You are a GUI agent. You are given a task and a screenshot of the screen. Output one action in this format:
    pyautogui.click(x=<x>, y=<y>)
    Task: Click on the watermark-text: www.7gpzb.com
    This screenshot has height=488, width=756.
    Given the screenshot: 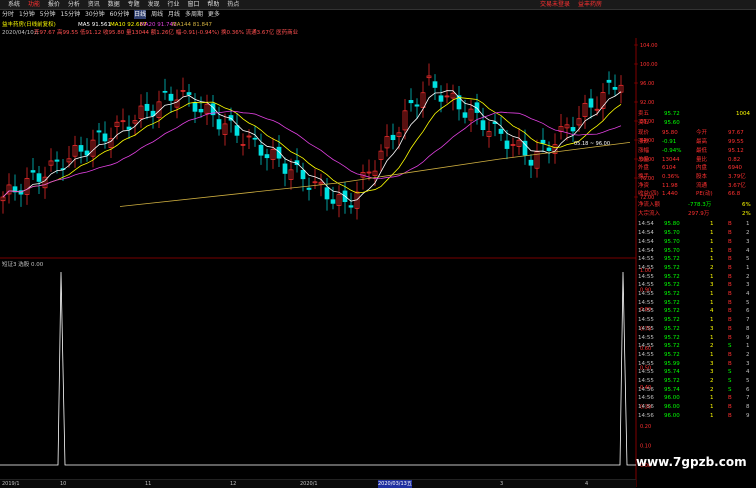 What is the action you would take?
    pyautogui.click(x=691, y=462)
    